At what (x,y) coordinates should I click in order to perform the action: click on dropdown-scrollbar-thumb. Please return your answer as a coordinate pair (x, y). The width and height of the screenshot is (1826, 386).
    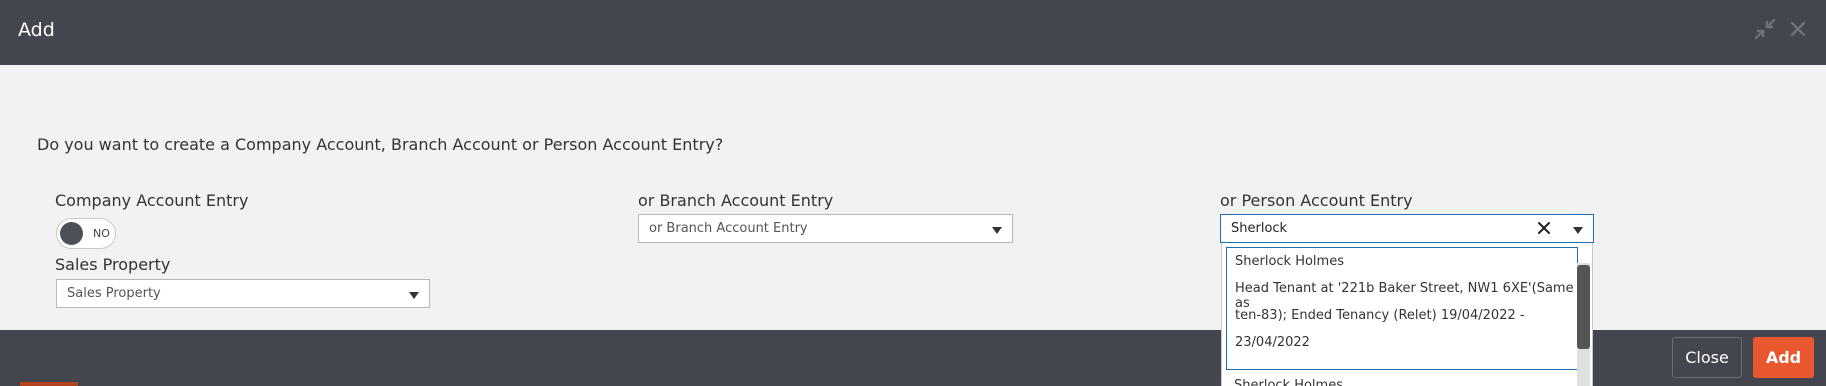
    Looking at the image, I should click on (1583, 307).